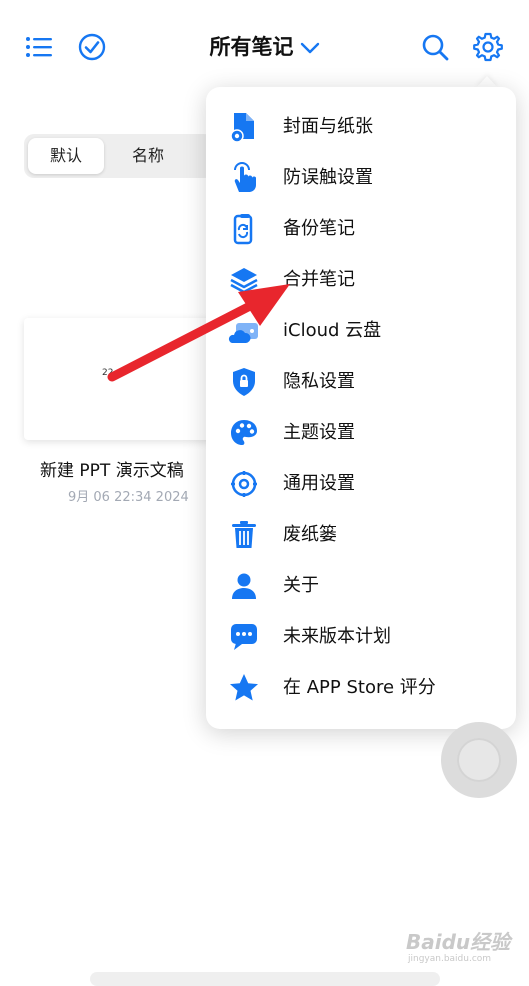 The width and height of the screenshot is (529, 986). I want to click on watermark-text: Baidu经验, so click(458, 942).